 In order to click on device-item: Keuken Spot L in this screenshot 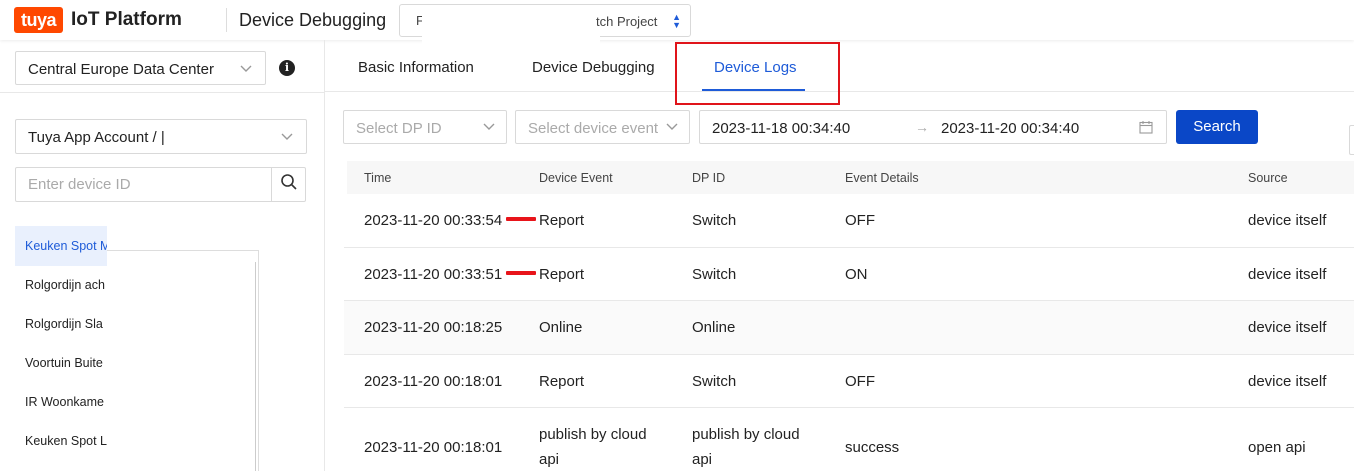, I will do `click(61, 441)`.